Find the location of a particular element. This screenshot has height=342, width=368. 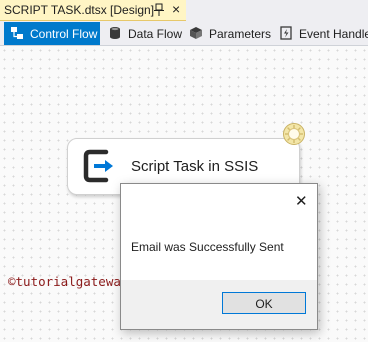

document-tab: SCRIPT TASK.dtsx [Design] × is located at coordinates (93, 10).